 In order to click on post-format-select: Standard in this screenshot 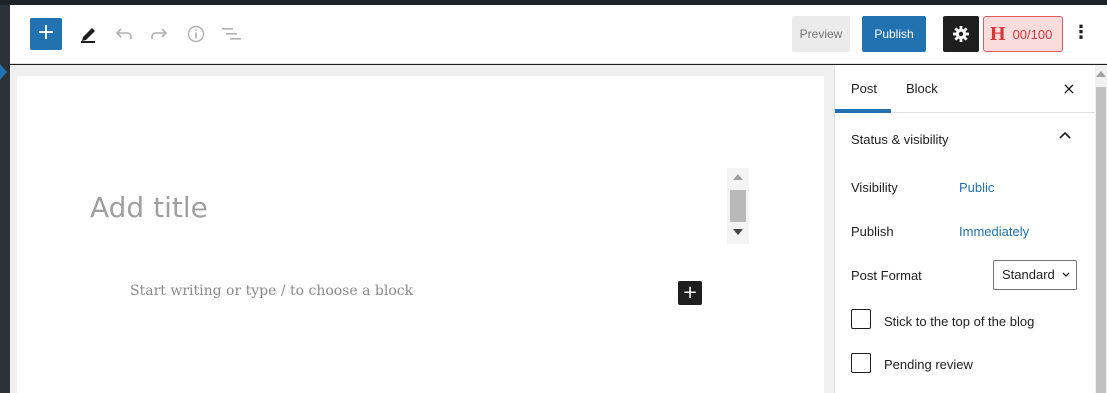, I will do `click(1035, 275)`.